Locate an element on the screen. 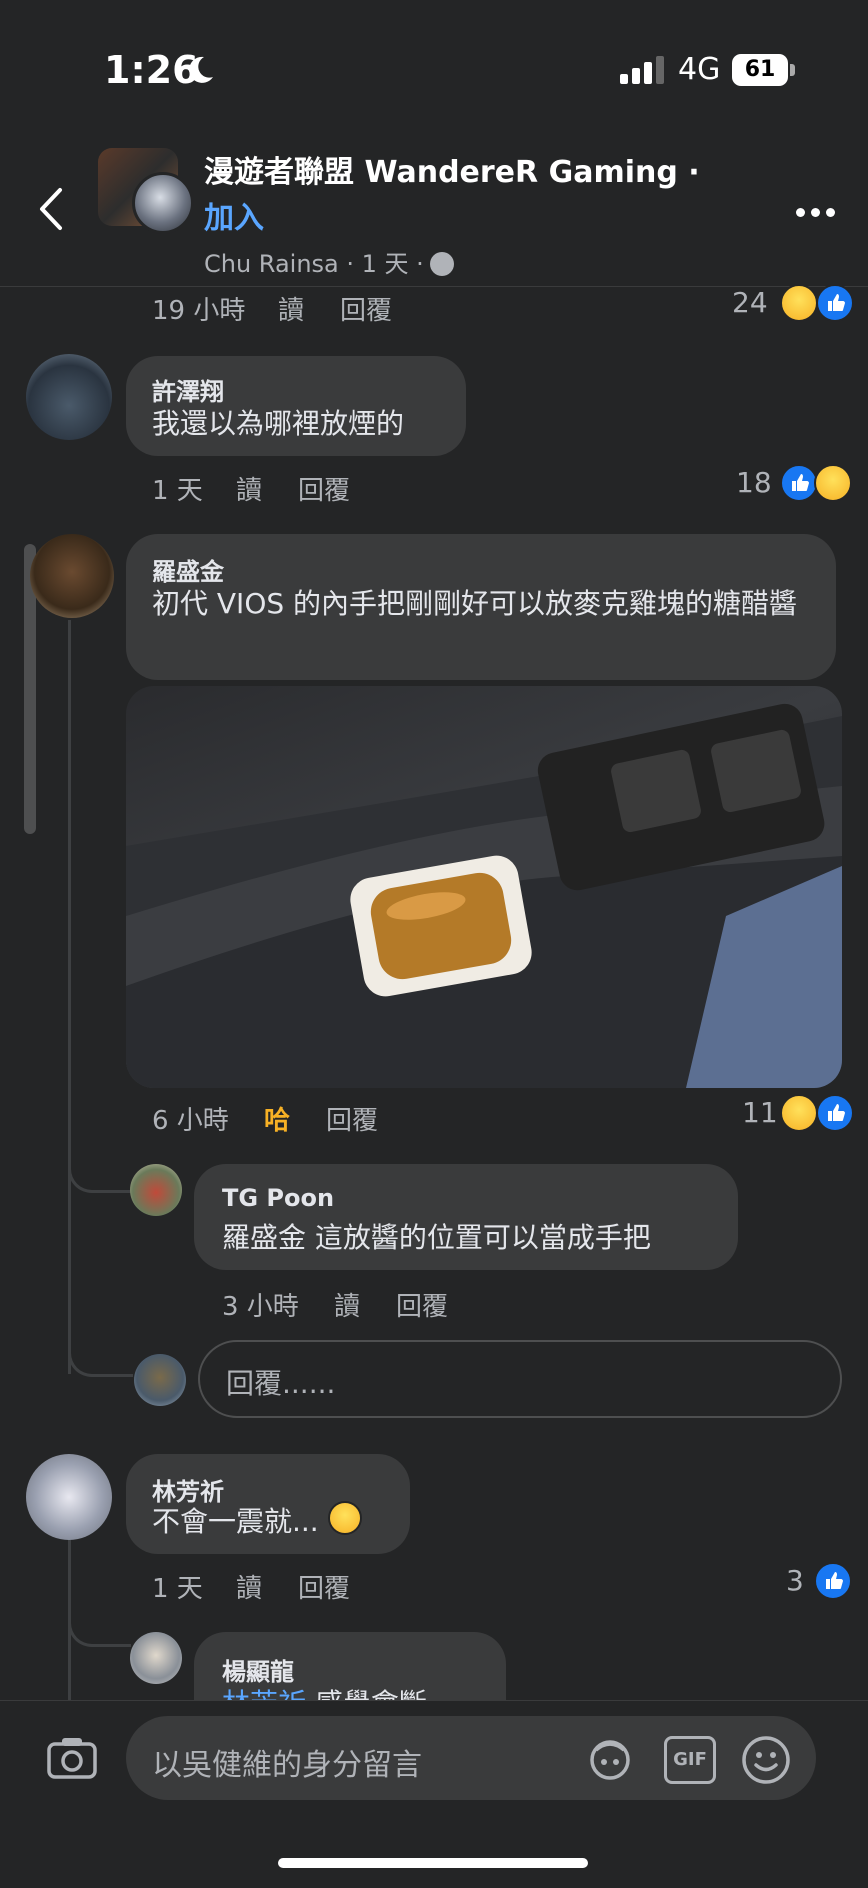  comment-placeholder: 以吳健維的身分留言 is located at coordinates (287, 1765).